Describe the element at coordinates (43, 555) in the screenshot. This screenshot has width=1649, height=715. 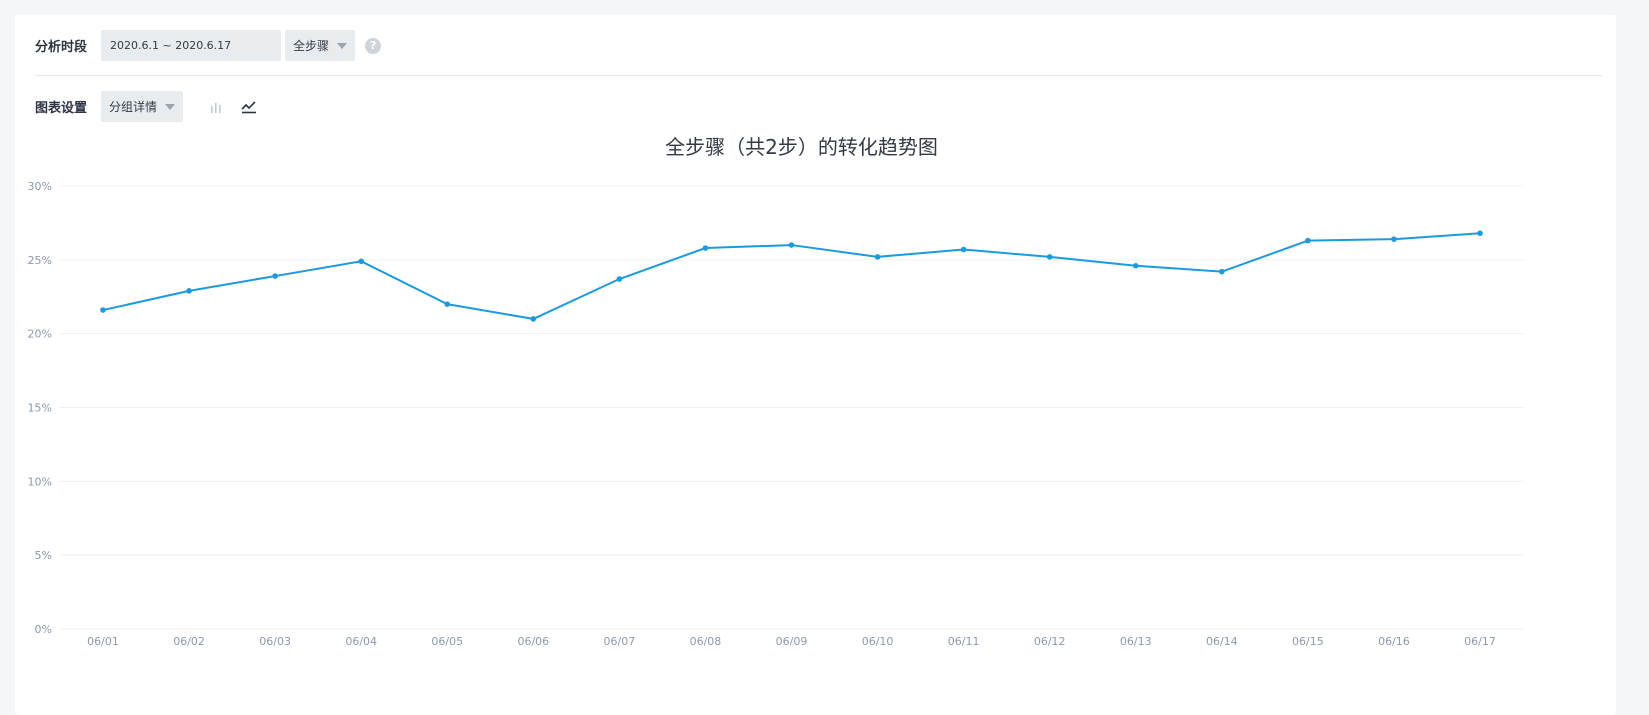
I see `y-tick-label: 5%` at that location.